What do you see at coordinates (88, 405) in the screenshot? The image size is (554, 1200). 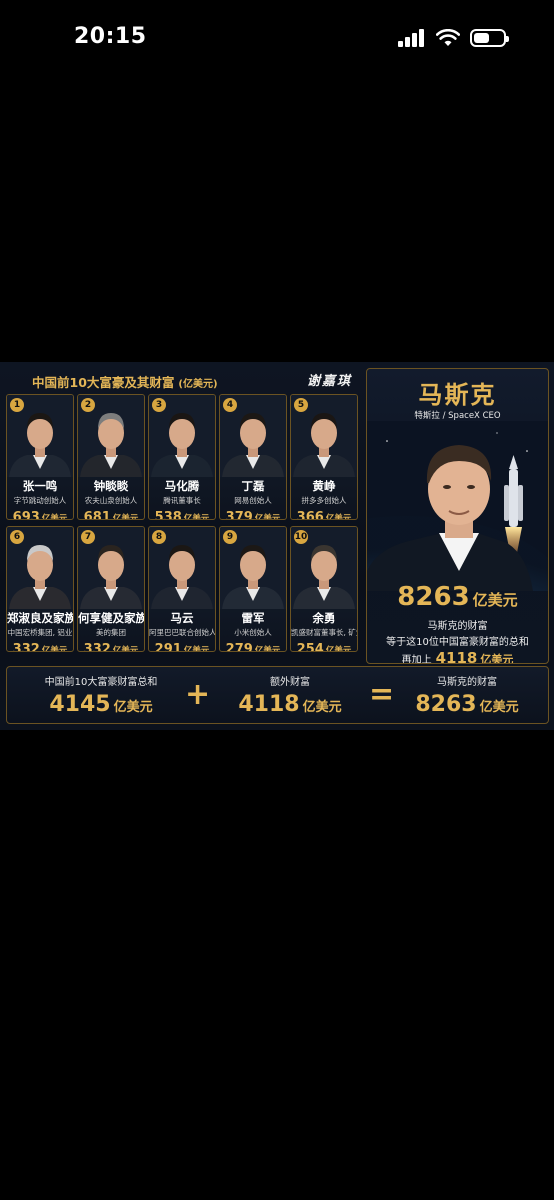 I see `rank-badge: 2` at bounding box center [88, 405].